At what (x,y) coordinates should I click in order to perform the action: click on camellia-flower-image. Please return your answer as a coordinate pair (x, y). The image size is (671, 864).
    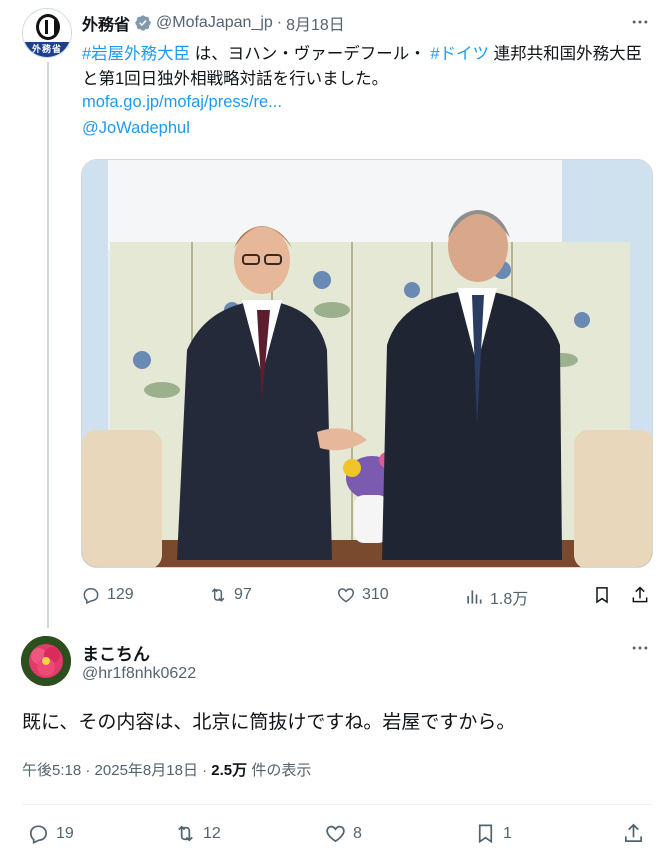
    Looking at the image, I should click on (46, 661).